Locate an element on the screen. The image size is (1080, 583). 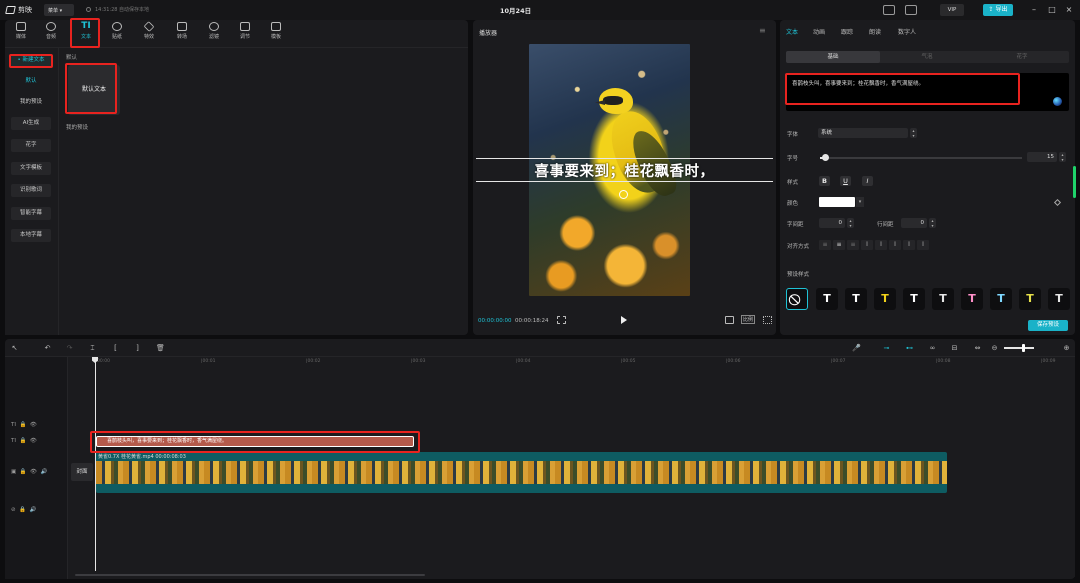
microphone-icon: 🎤 is located at coordinates (856, 348).